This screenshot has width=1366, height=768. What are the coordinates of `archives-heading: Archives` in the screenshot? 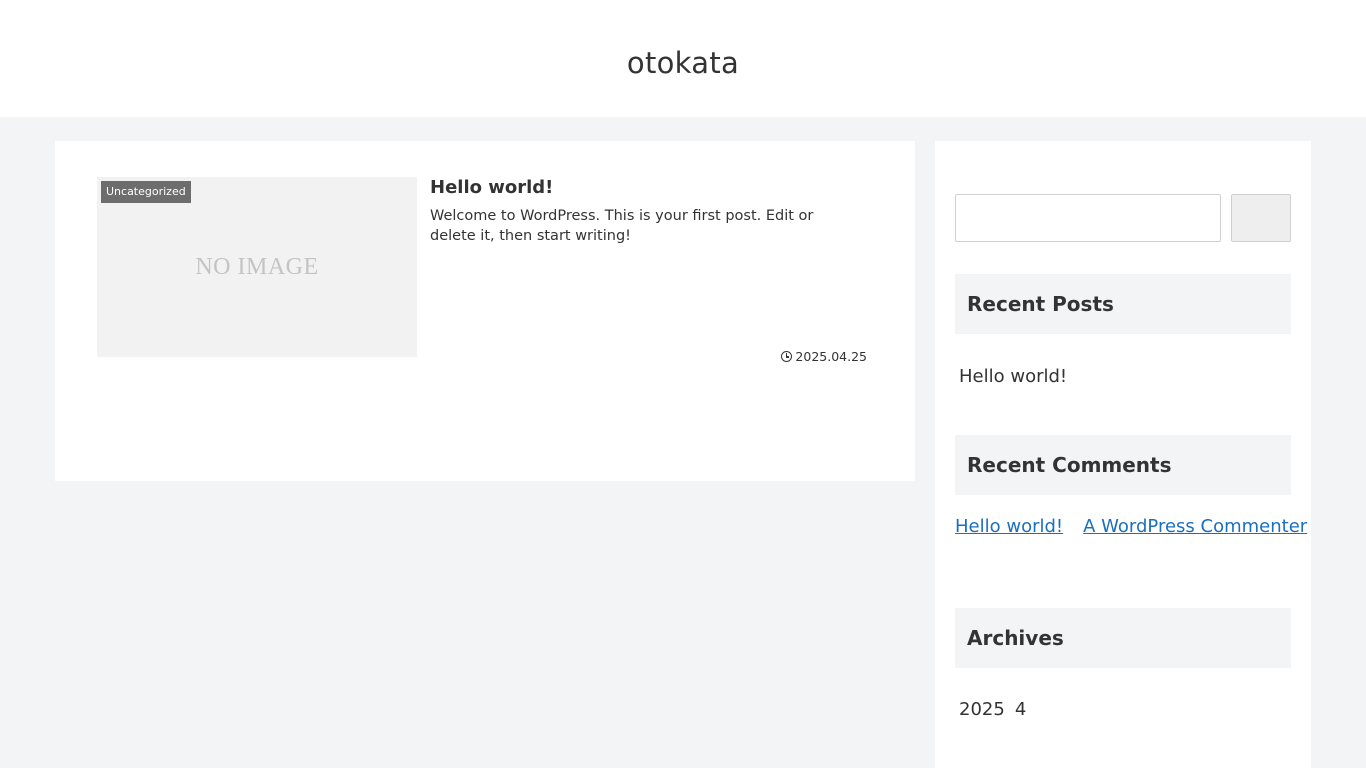 It's located at (1123, 638).